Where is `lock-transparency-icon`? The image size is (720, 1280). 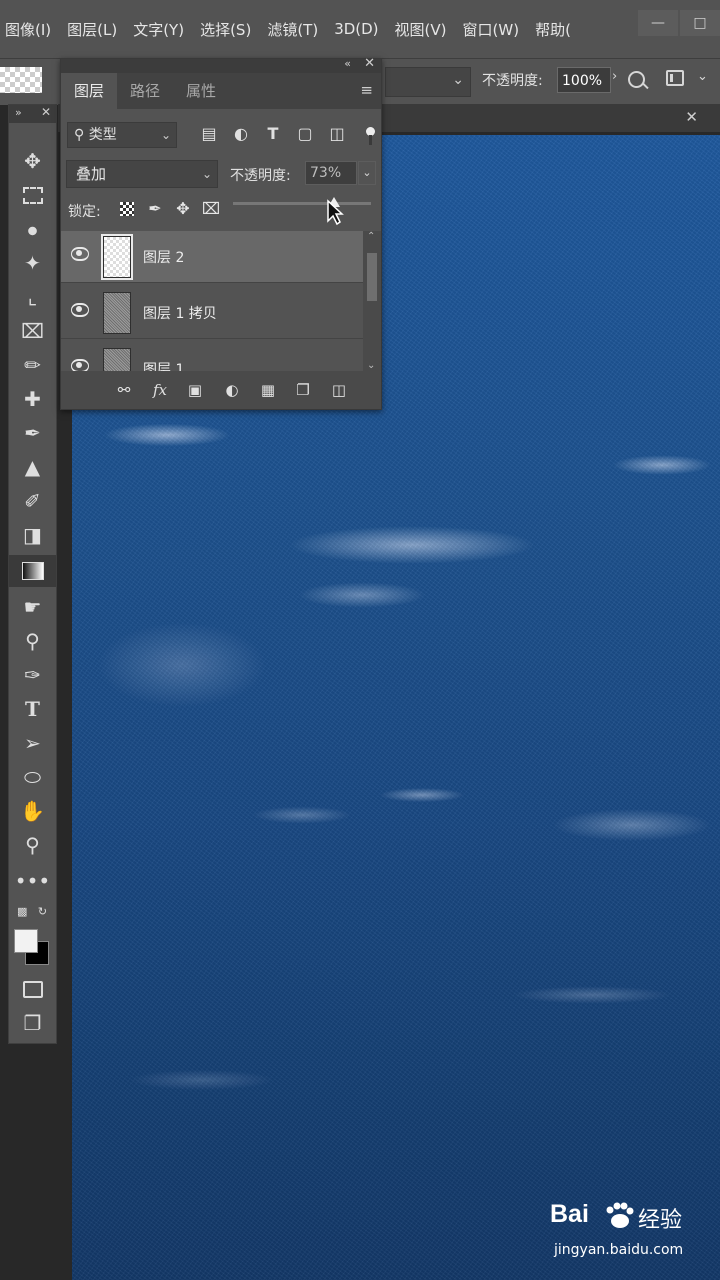
lock-transparency-icon is located at coordinates (127, 209).